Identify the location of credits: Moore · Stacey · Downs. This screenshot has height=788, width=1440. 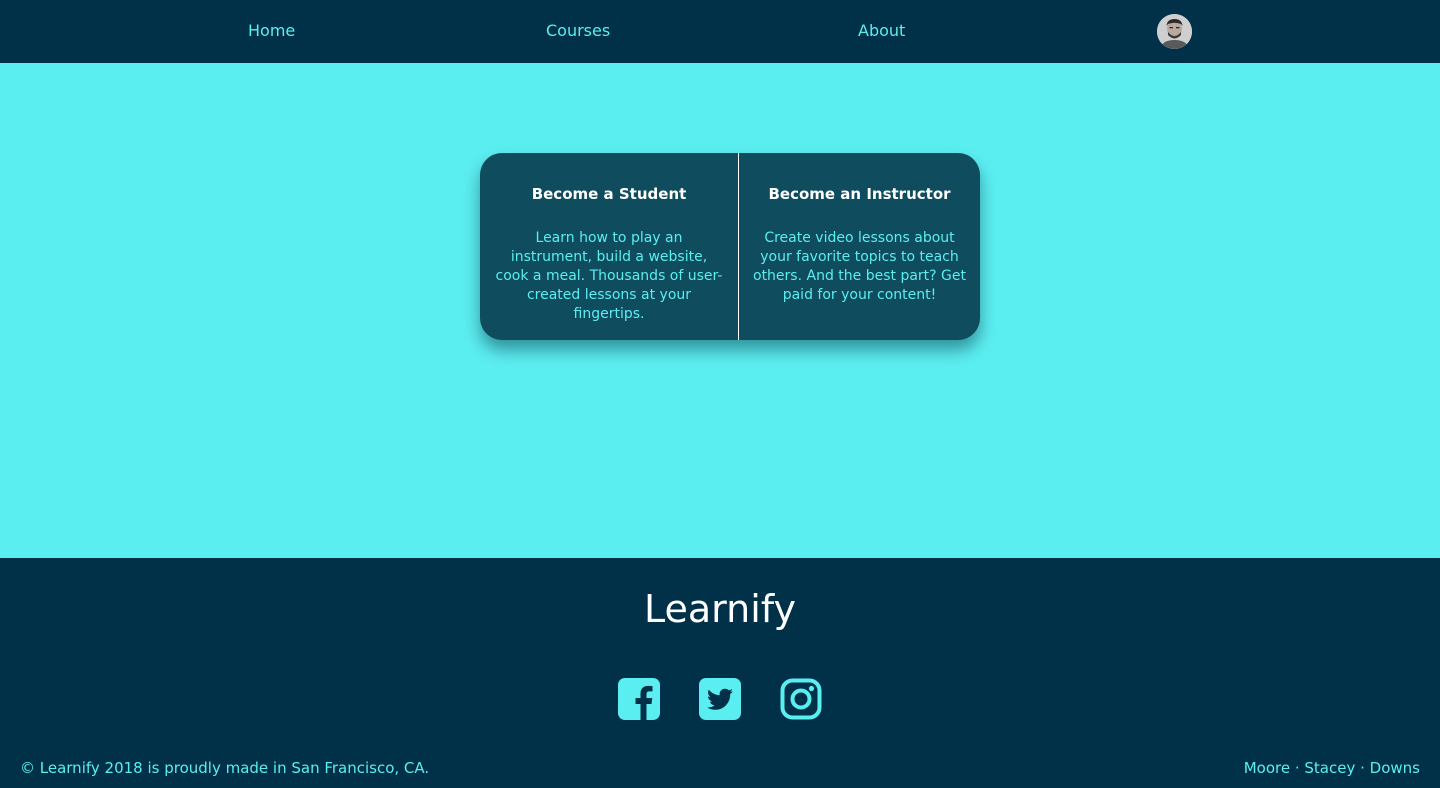
(1332, 768).